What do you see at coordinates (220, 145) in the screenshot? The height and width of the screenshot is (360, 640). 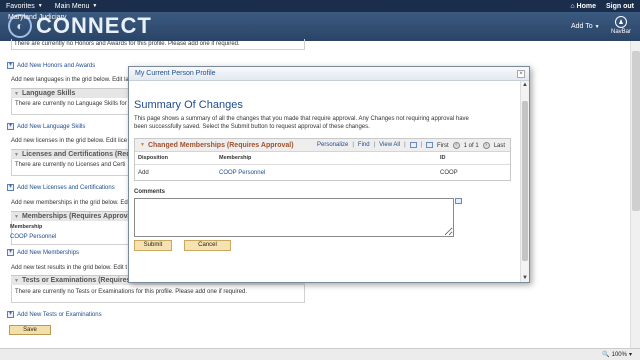 I see `grid-title: Changed Memberships (Requires Approval)` at bounding box center [220, 145].